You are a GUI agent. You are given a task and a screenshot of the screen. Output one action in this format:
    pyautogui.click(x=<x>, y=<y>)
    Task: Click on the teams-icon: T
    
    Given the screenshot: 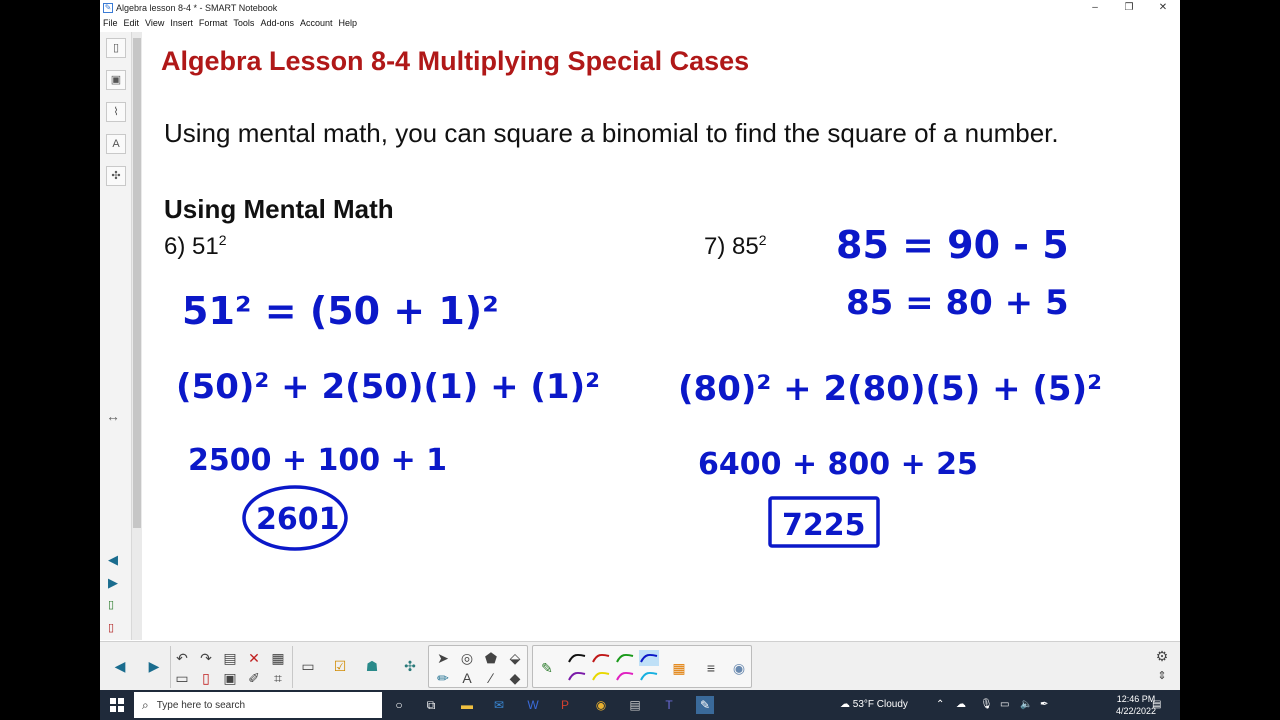 What is the action you would take?
    pyautogui.click(x=669, y=705)
    